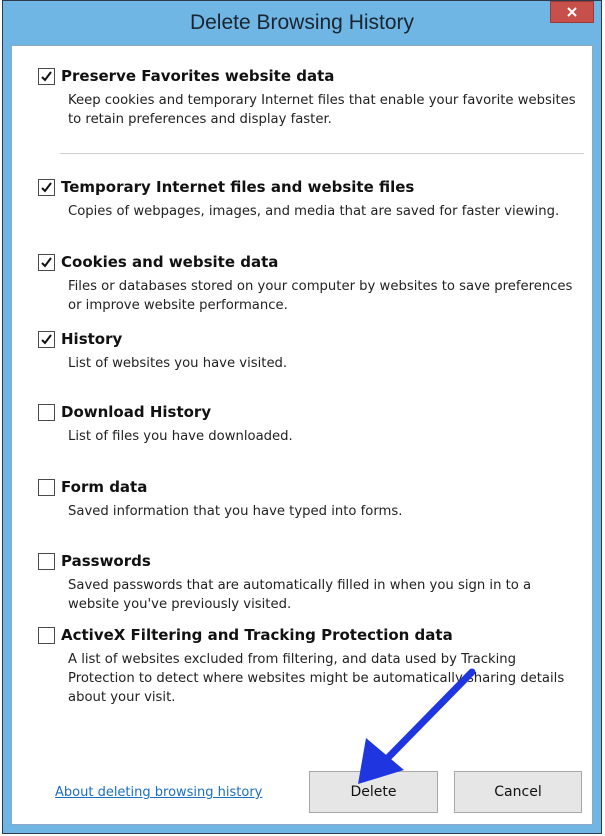 The height and width of the screenshot is (836, 605). I want to click on checkbox-temporary-files, so click(46, 187).